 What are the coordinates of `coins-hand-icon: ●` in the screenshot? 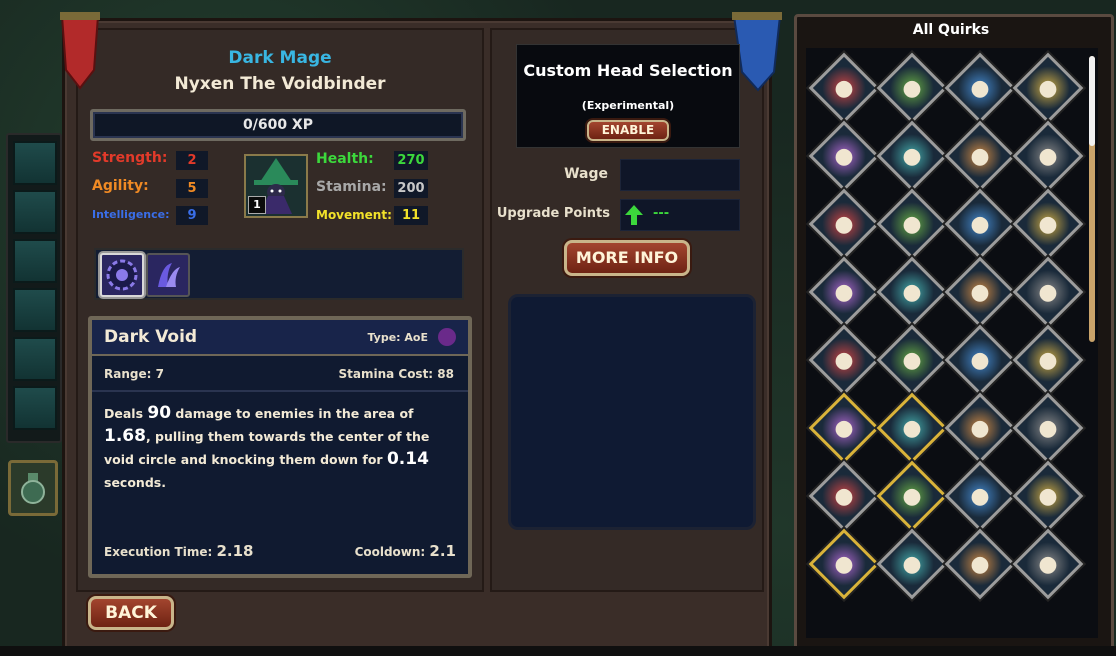 It's located at (980, 564).